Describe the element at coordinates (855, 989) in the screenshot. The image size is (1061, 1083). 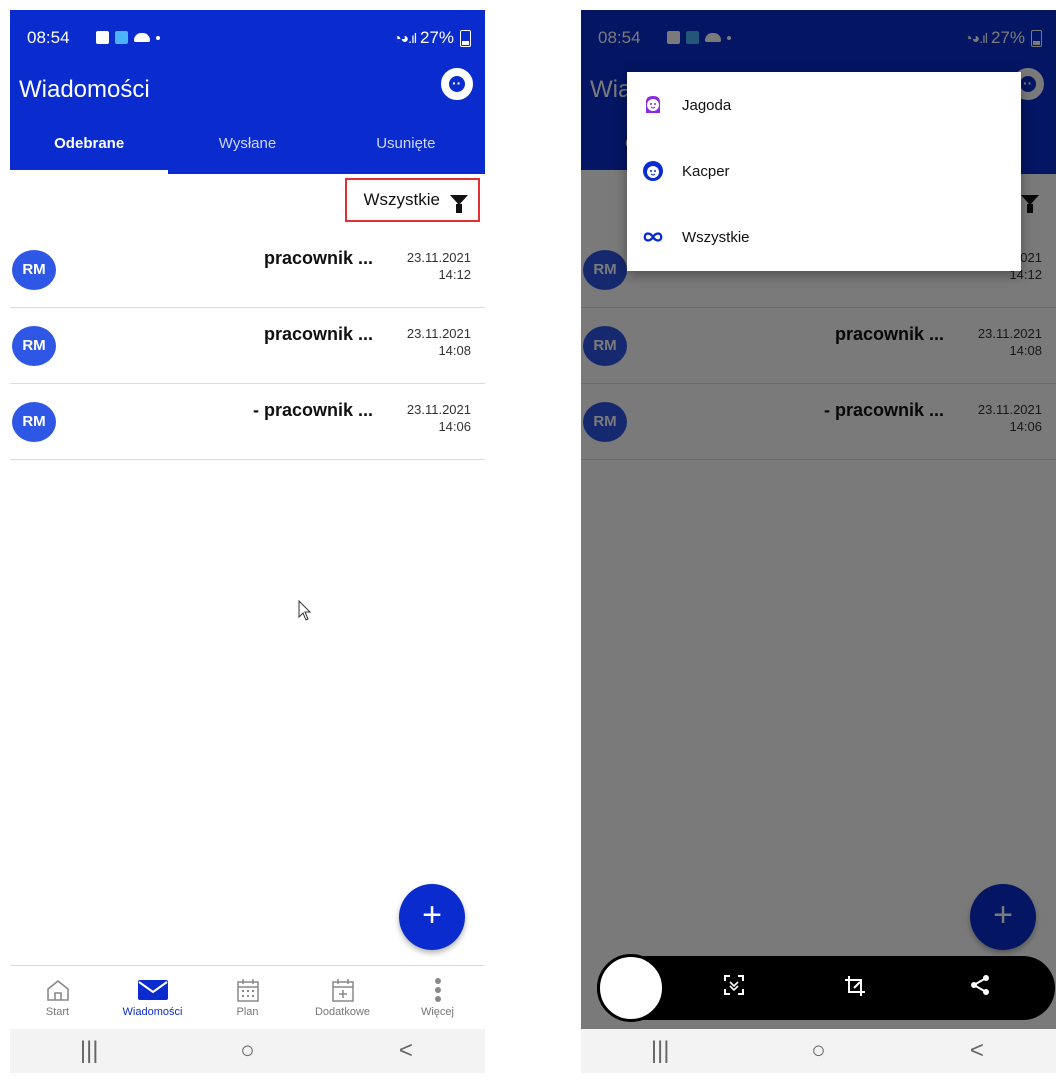
I see `crop-edit-icon` at that location.